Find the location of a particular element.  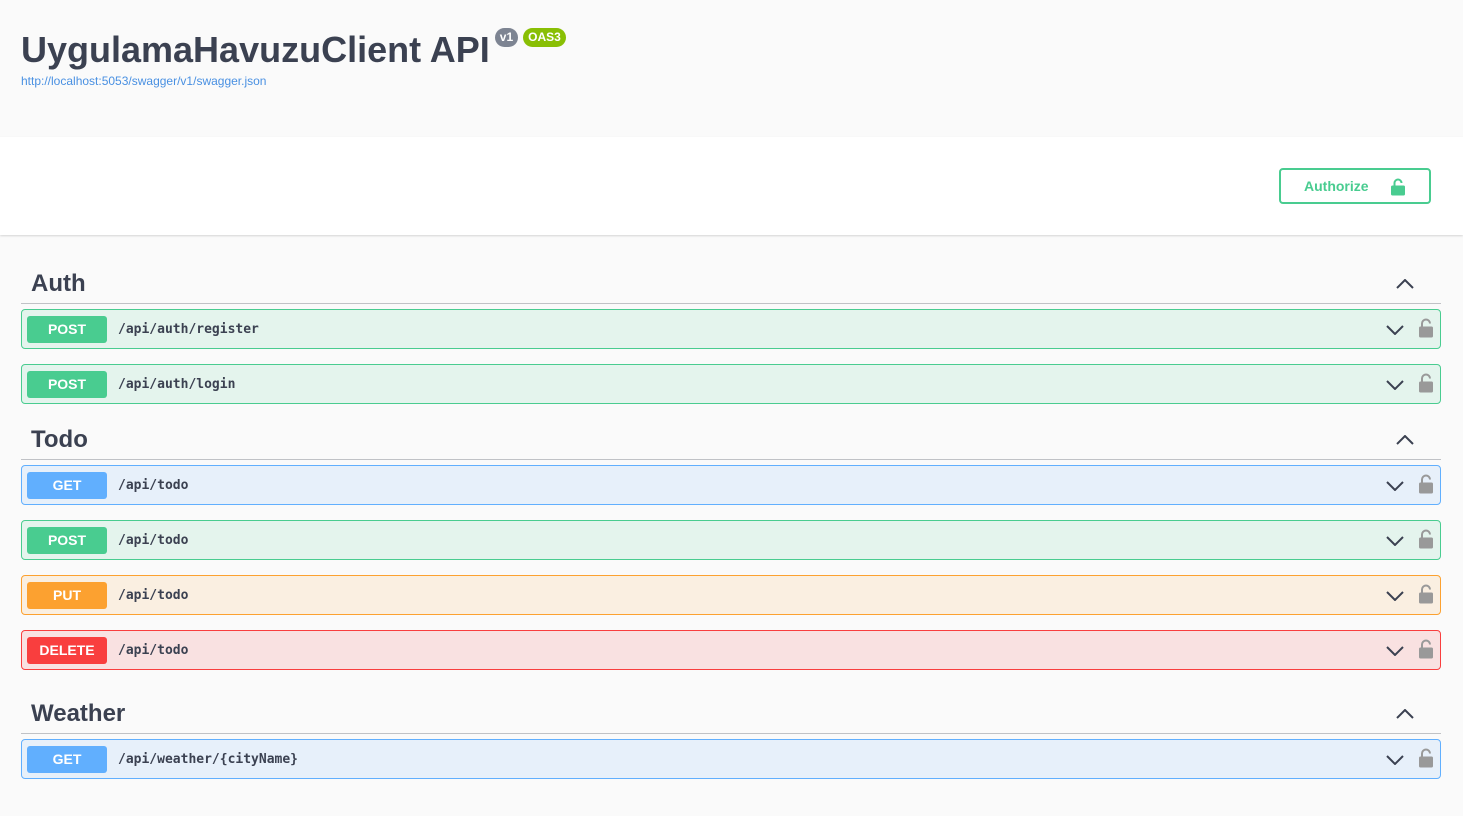

tag-section-weather: Weather GET/api/weather/{cityName} is located at coordinates (731, 736).